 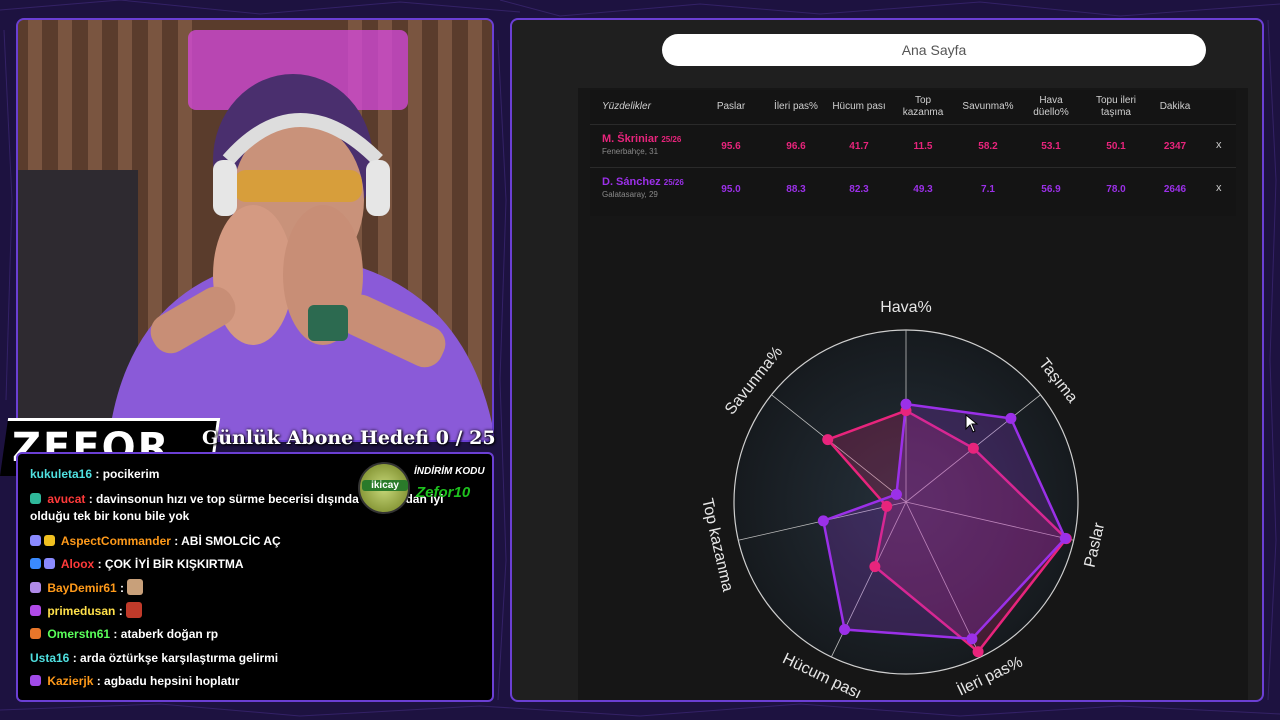 I want to click on table-cell: 88.3, so click(x=796, y=189).